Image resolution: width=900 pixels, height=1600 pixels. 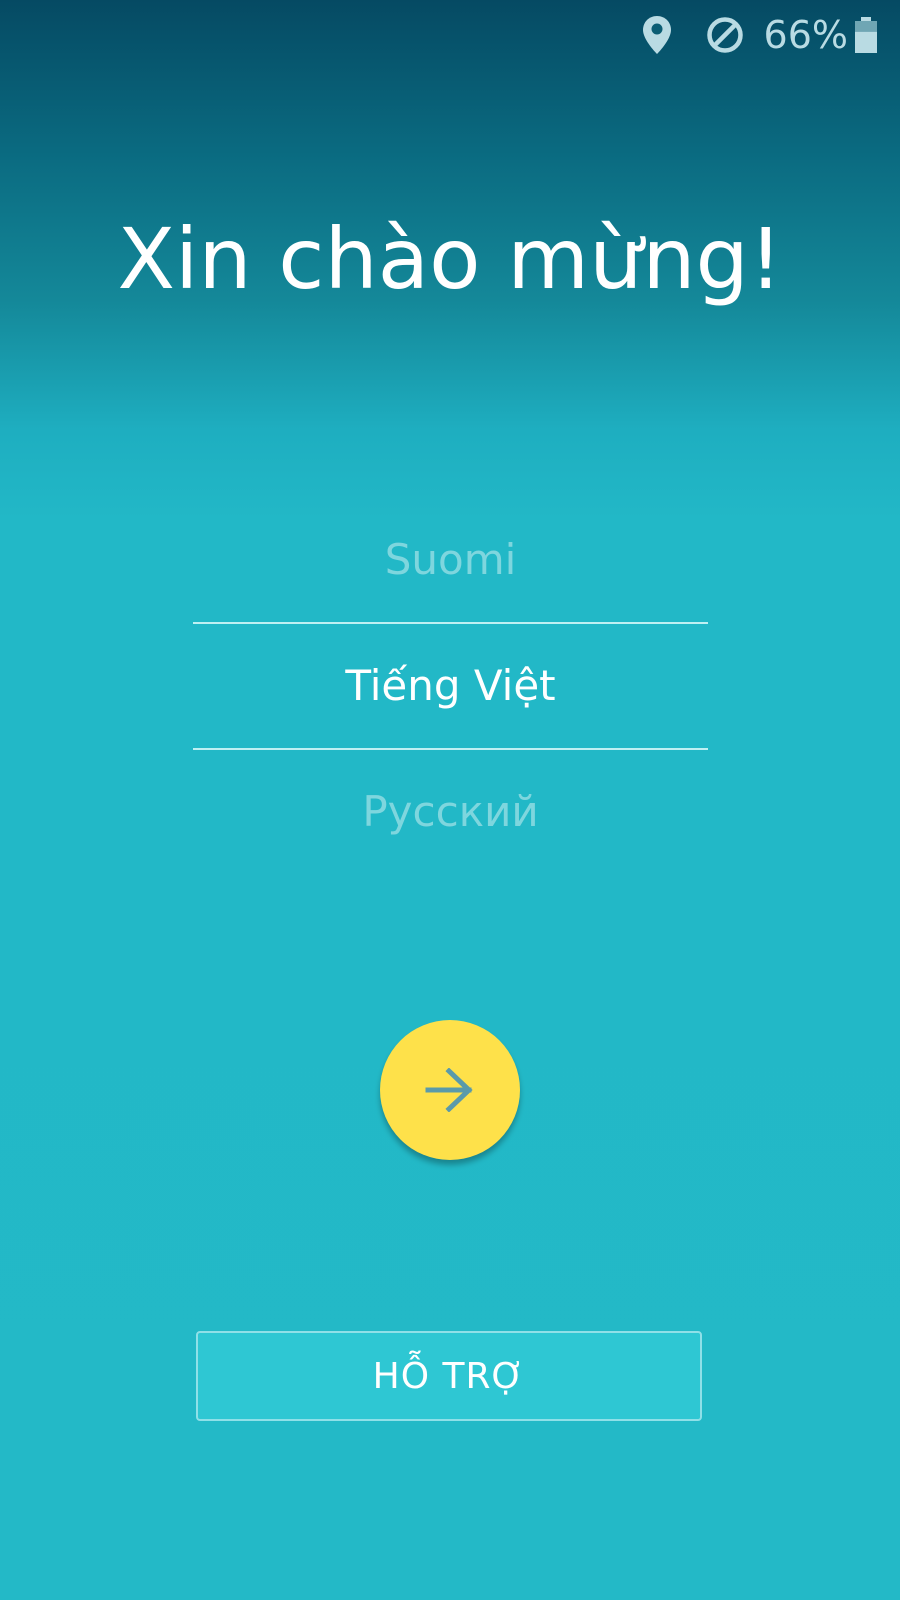 I want to click on language-option-selected: Tiếng Việt, so click(x=450, y=686).